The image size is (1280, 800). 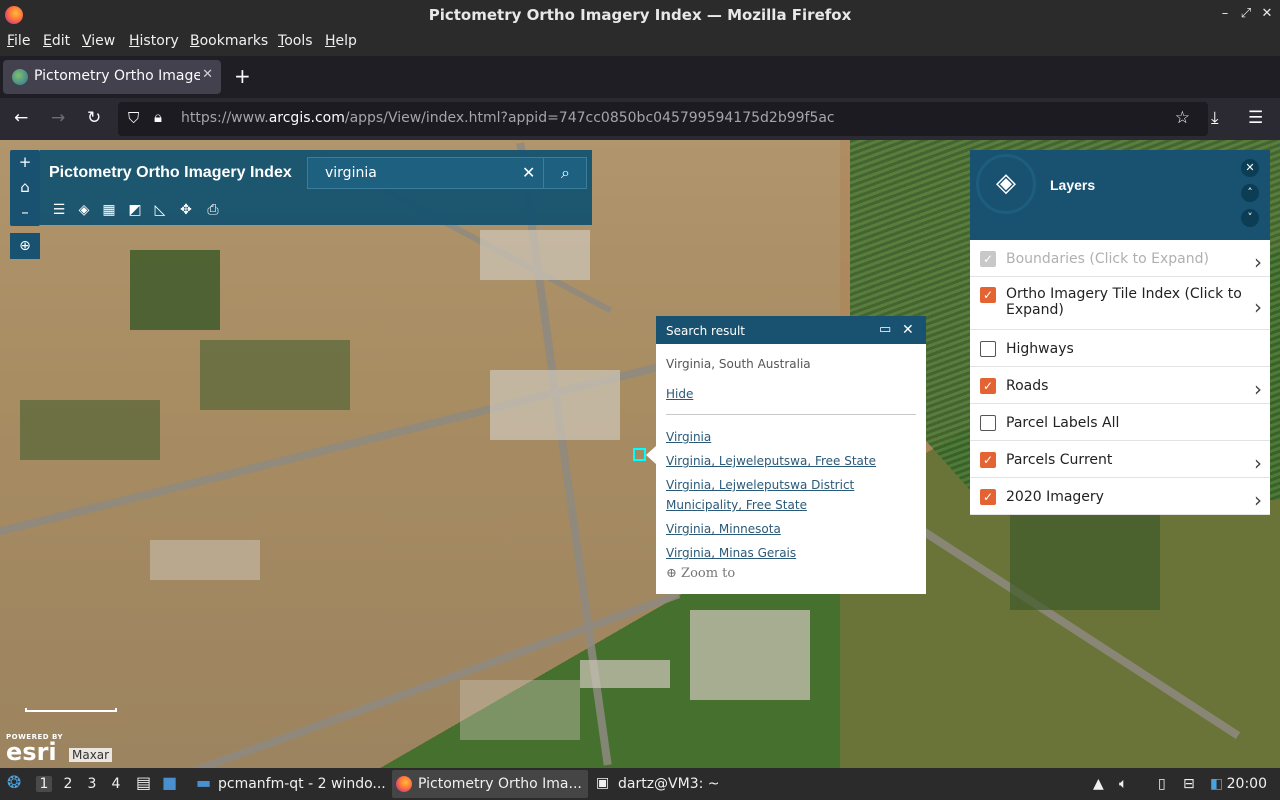 I want to click on tray-arrow-icon: ▲, so click(x=1098, y=784).